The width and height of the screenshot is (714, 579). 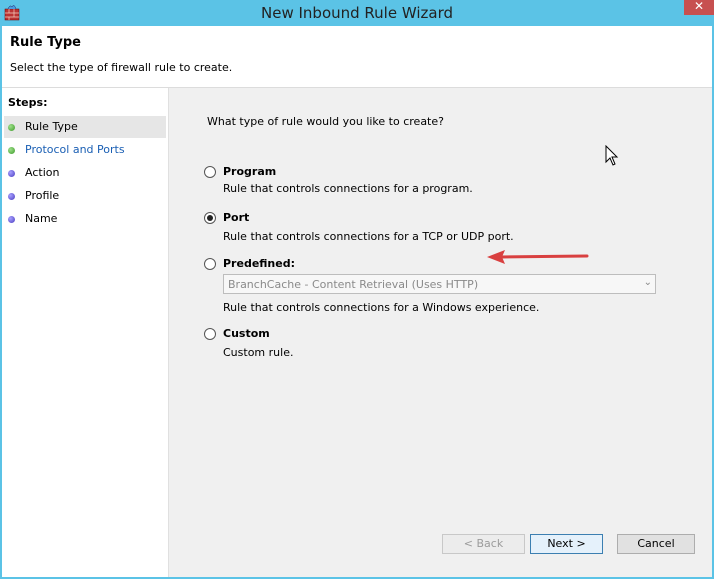 I want to click on step-label: Rule Type, so click(x=51, y=126).